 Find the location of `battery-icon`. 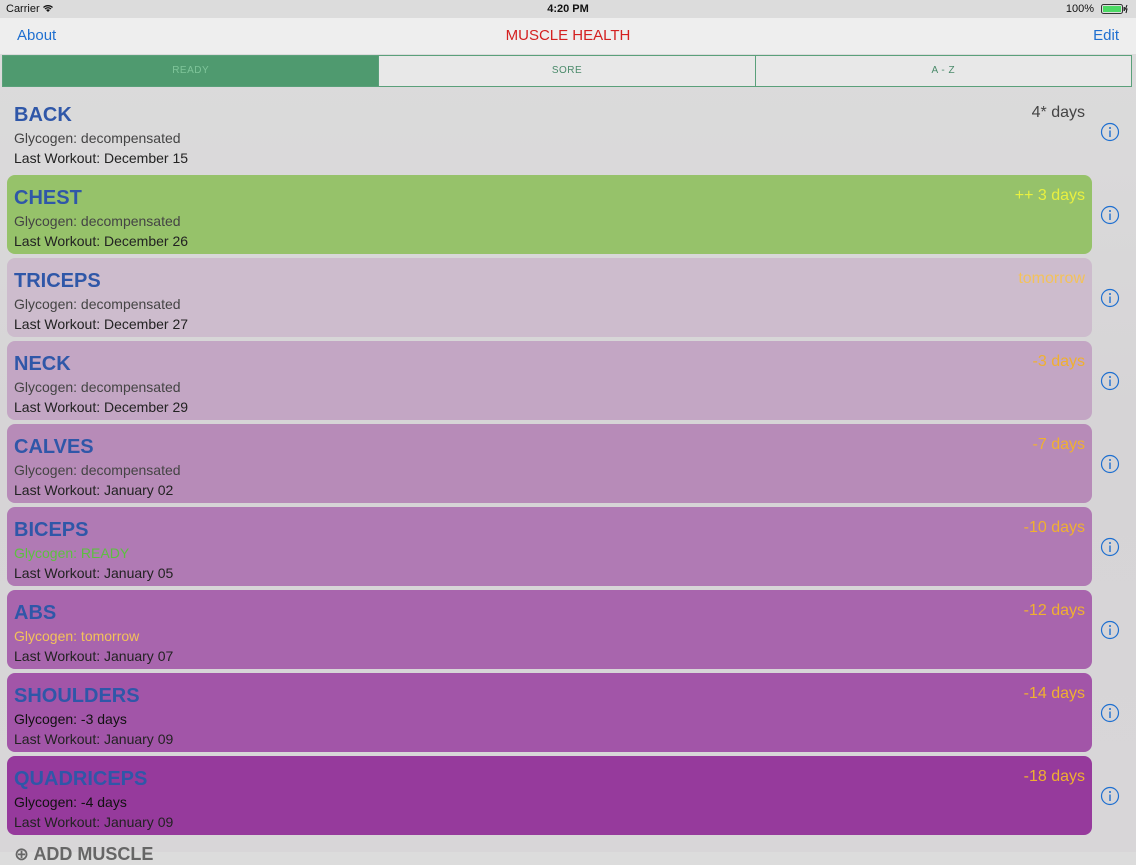

battery-icon is located at coordinates (1114, 9).